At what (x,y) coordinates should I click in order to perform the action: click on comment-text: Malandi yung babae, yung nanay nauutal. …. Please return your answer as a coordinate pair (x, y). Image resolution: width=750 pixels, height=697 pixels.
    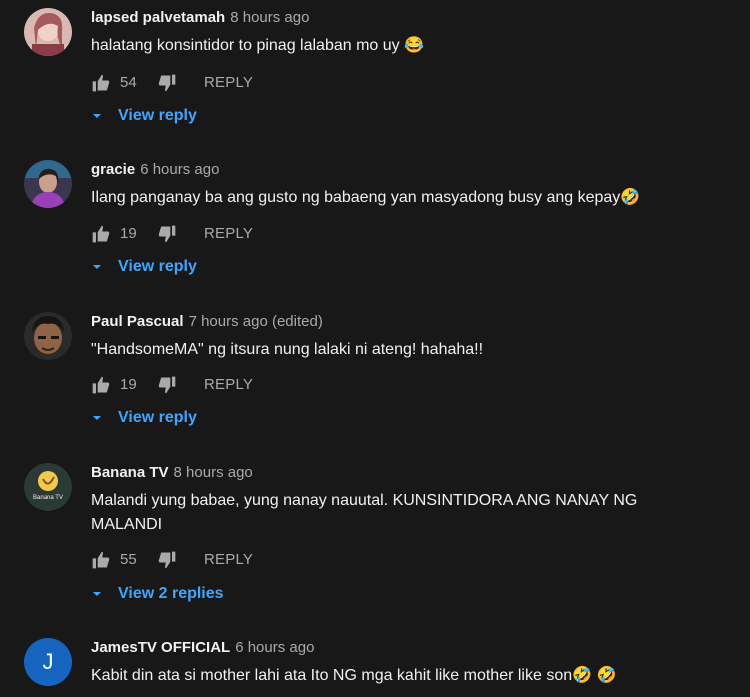
    Looking at the image, I should click on (364, 512).